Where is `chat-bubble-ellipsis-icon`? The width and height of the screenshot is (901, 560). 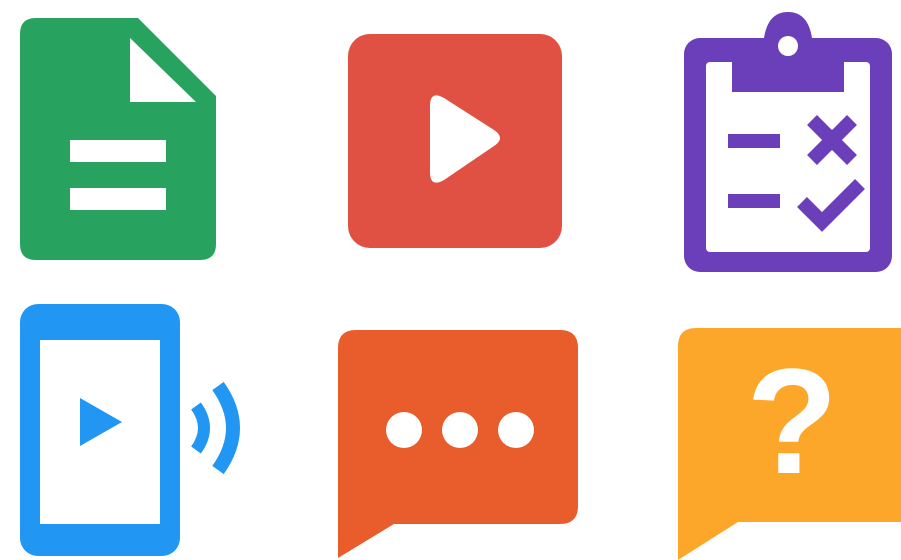
chat-bubble-ellipsis-icon is located at coordinates (458, 444).